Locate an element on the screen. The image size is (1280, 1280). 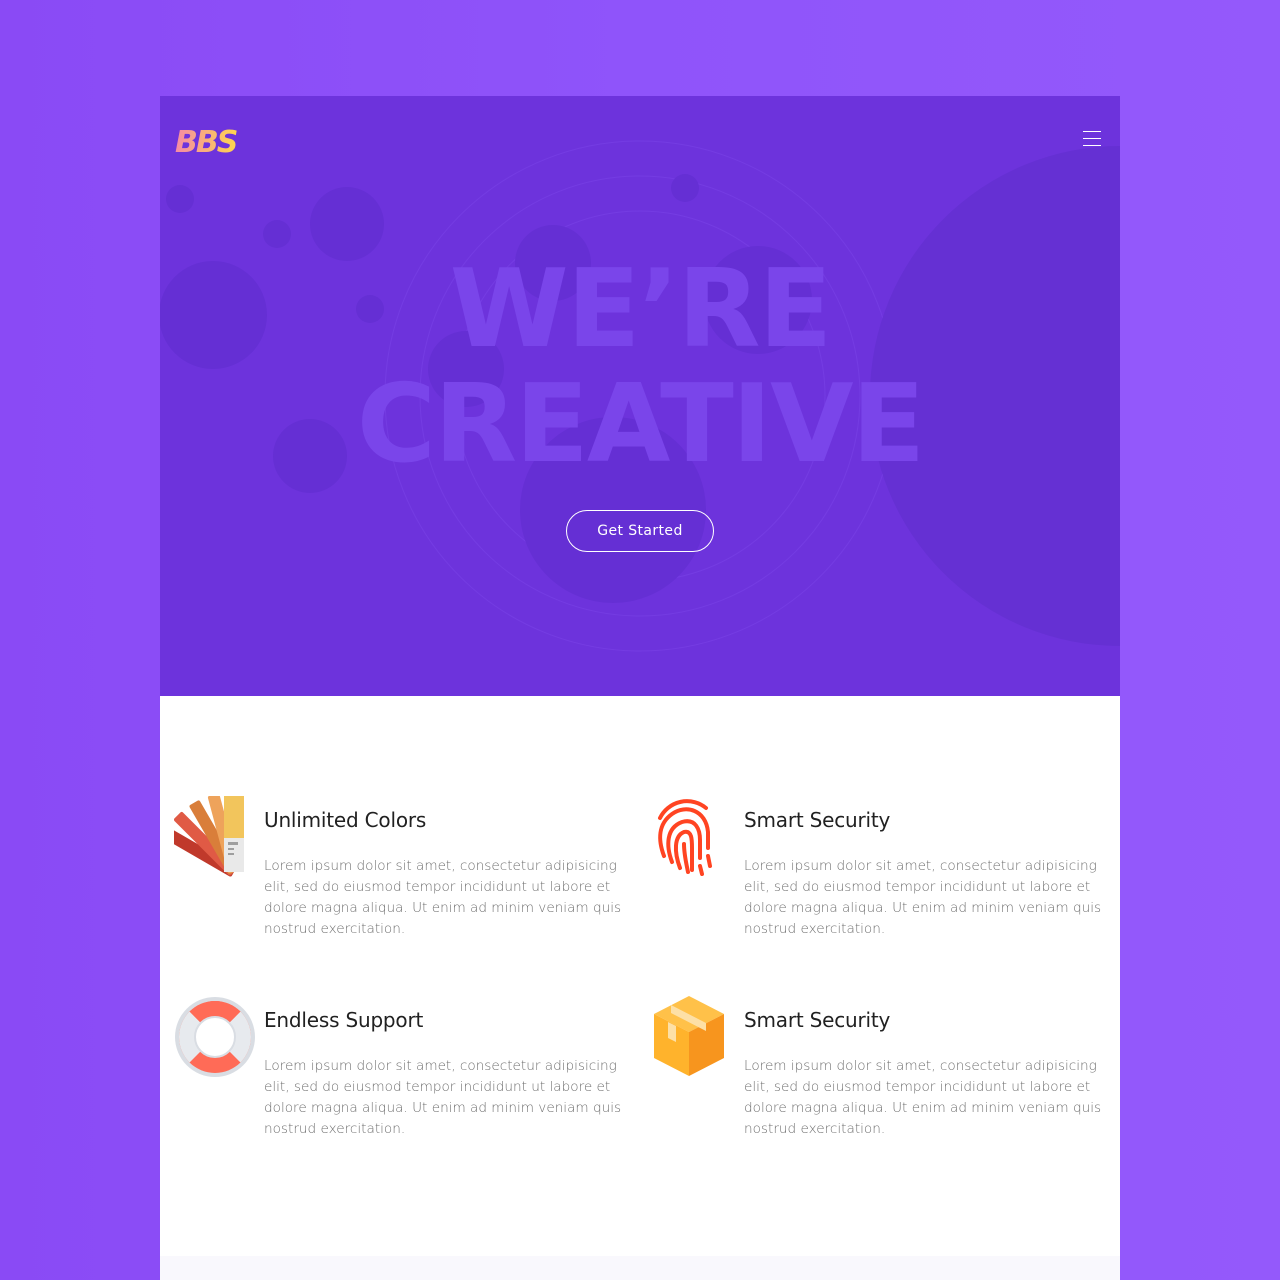
hero-title: WE’RE CREATIVE is located at coordinates (640, 367).